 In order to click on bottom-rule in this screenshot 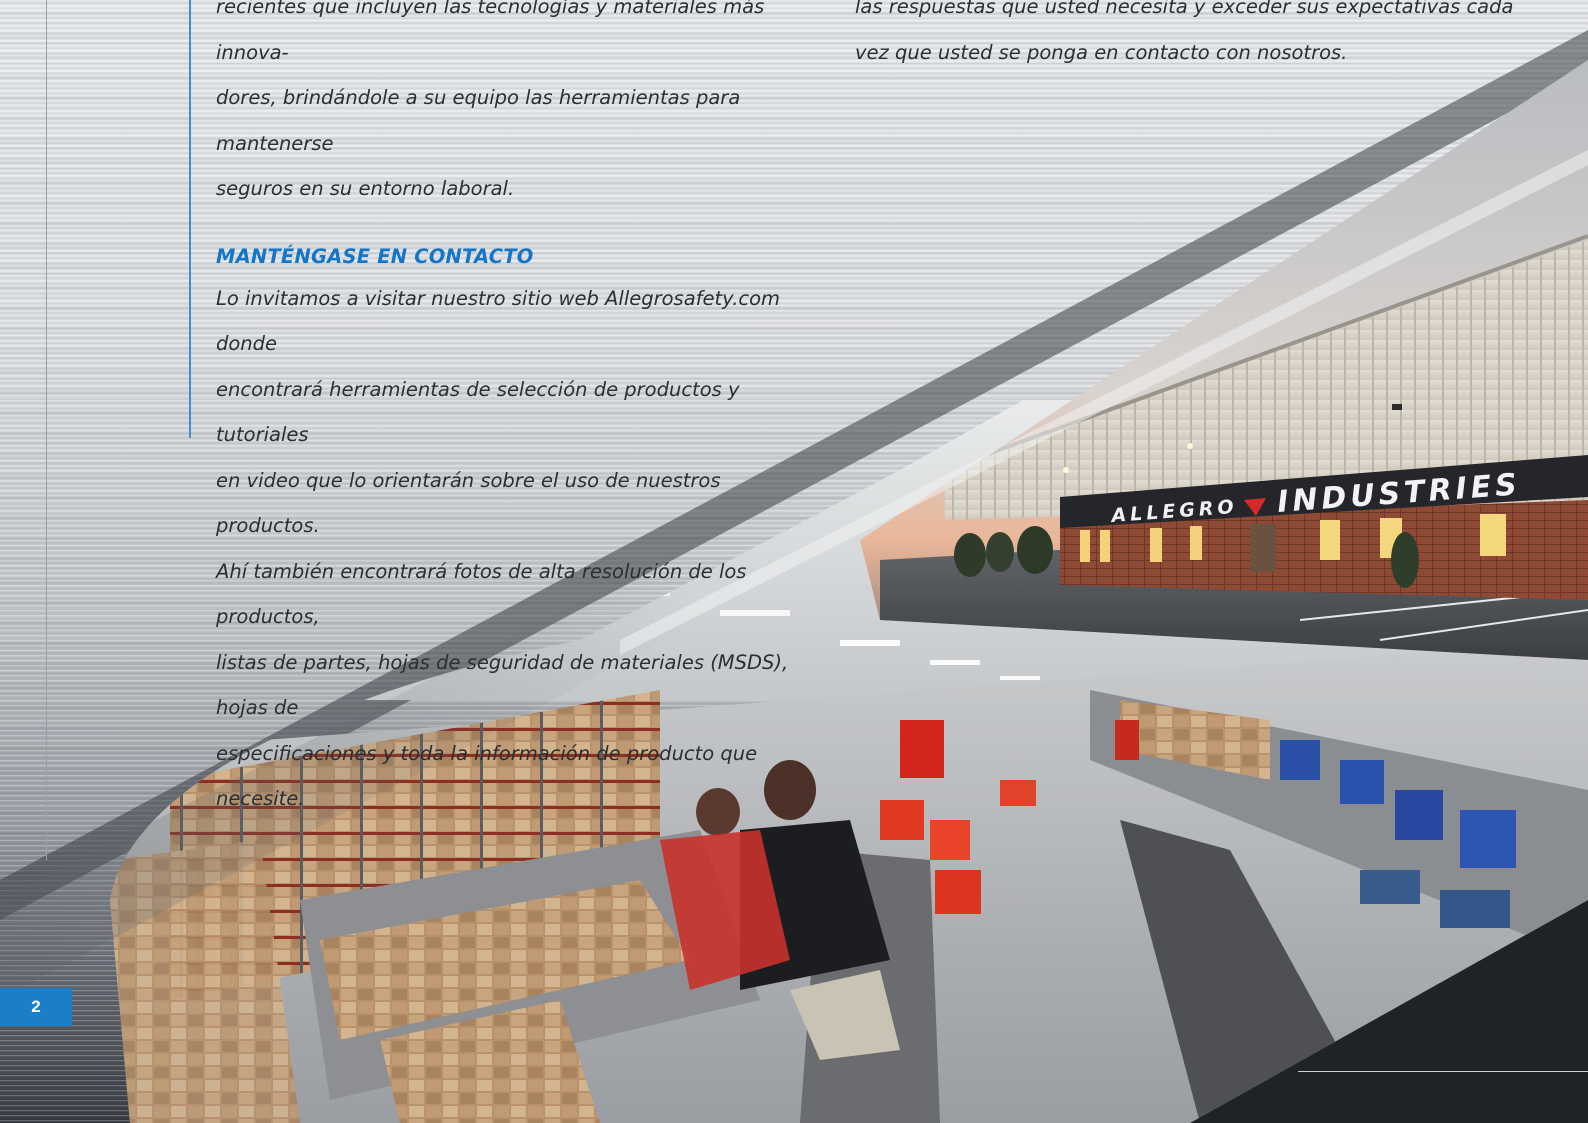, I will do `click(1443, 1071)`.